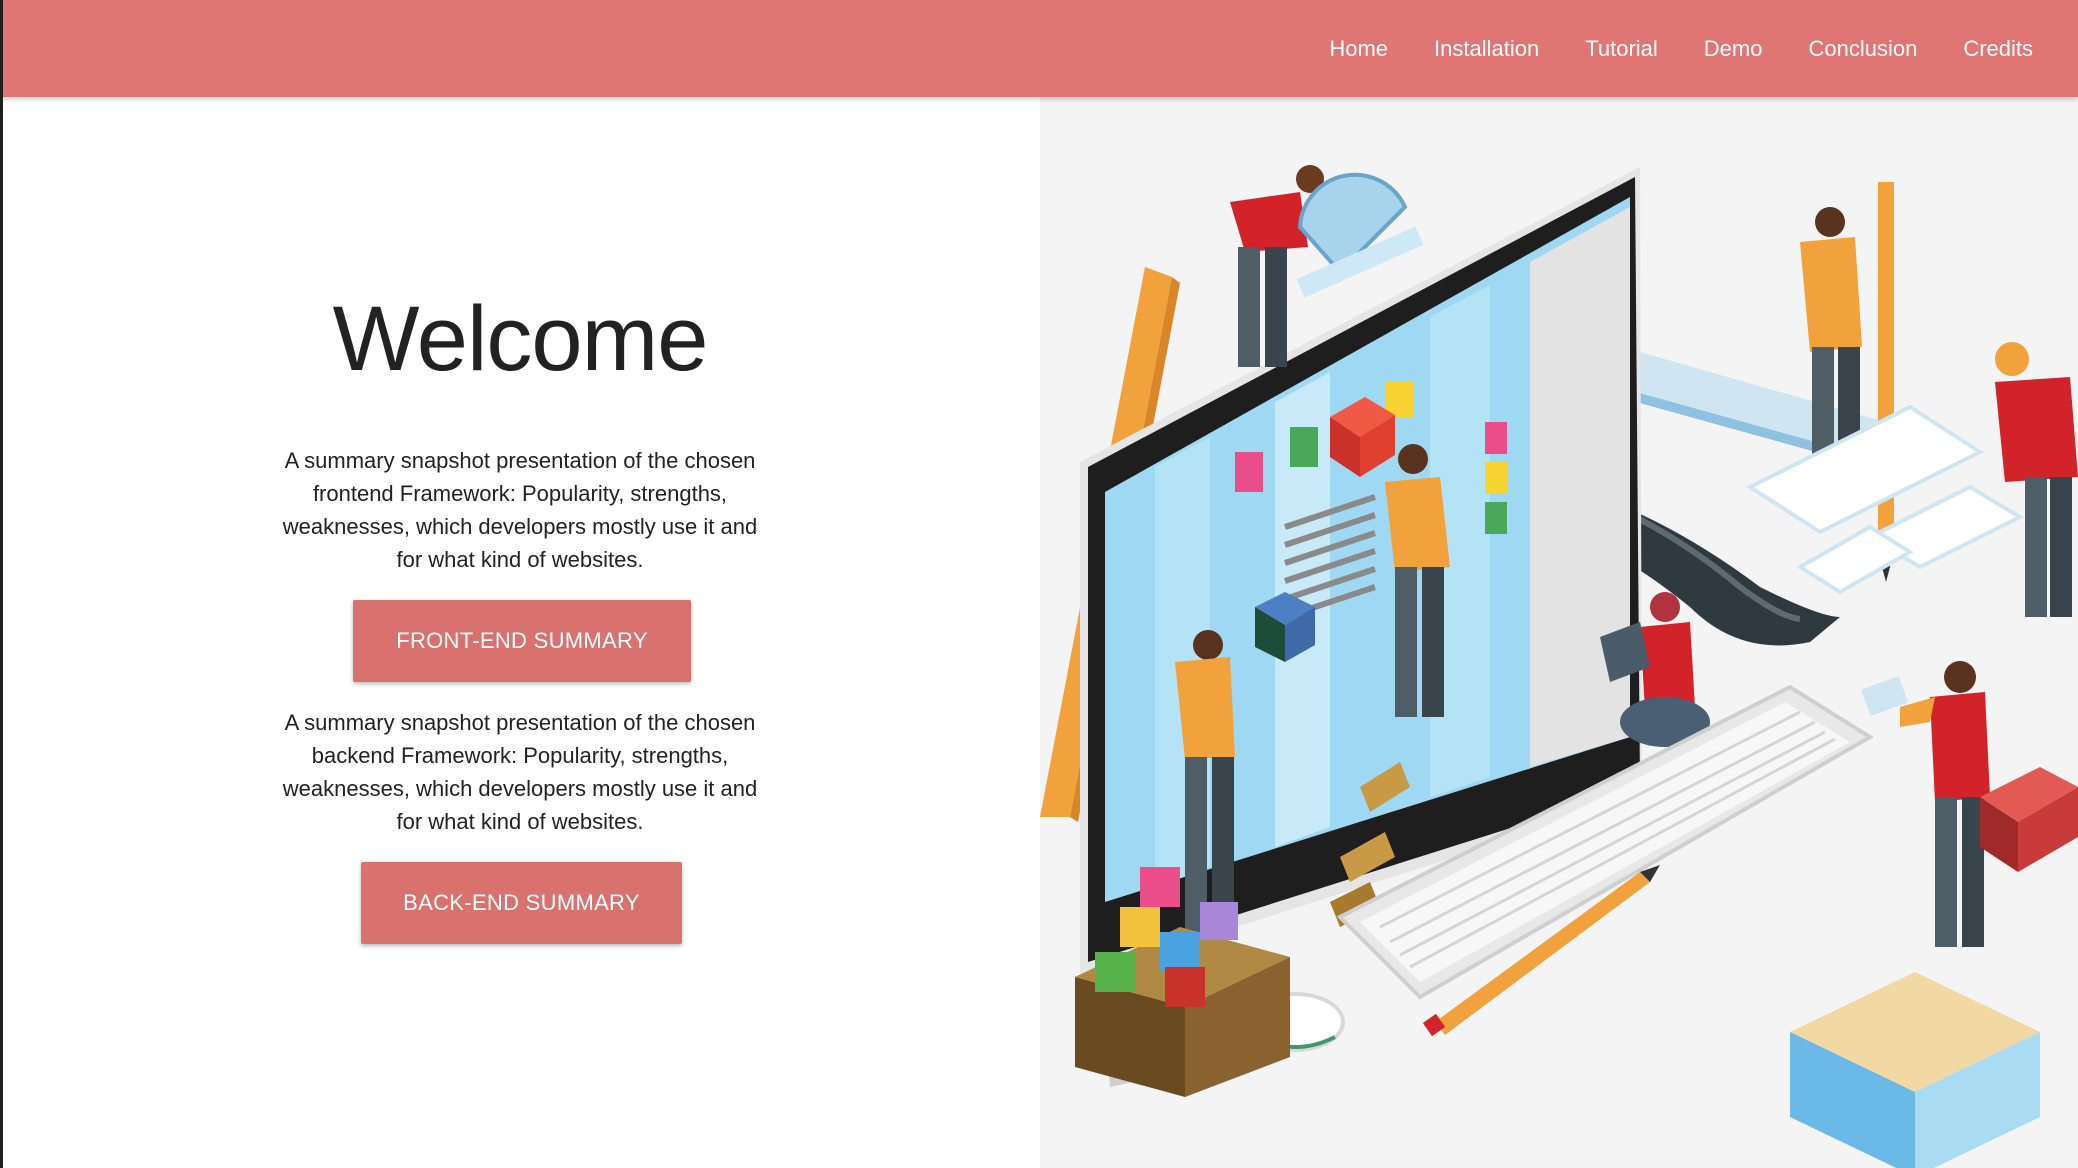 The width and height of the screenshot is (2078, 1168). I want to click on backend-summary-button: BACK-END SUMMARY, so click(521, 903).